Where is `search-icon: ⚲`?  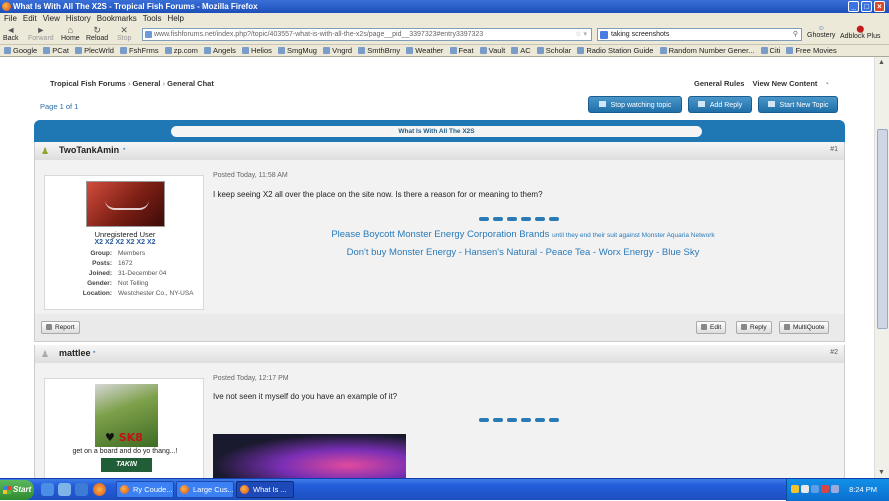
search-icon: ⚲ is located at coordinates (795, 34).